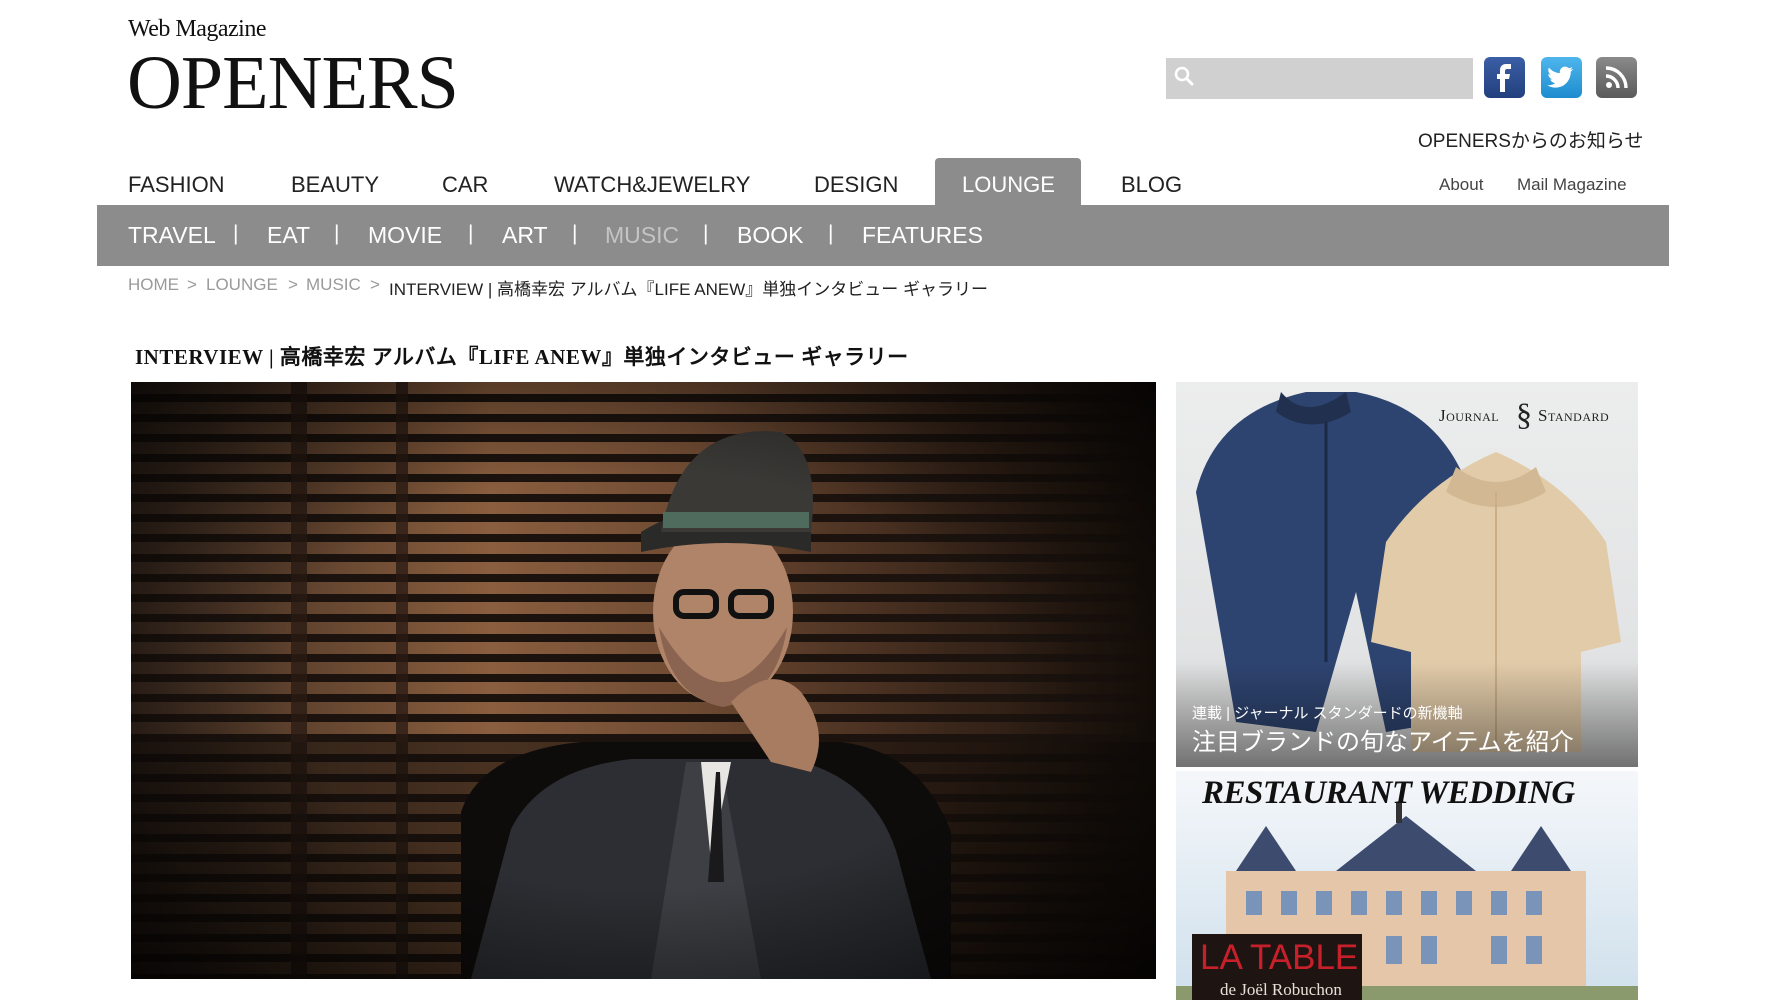 The height and width of the screenshot is (1000, 1770). I want to click on subnav-book: BOOK, so click(770, 235).